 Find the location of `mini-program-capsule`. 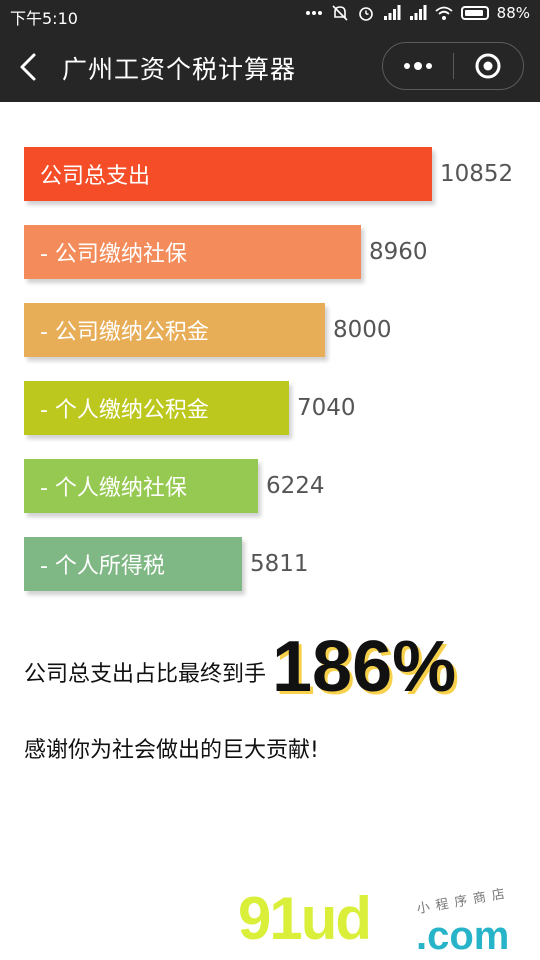

mini-program-capsule is located at coordinates (453, 66).